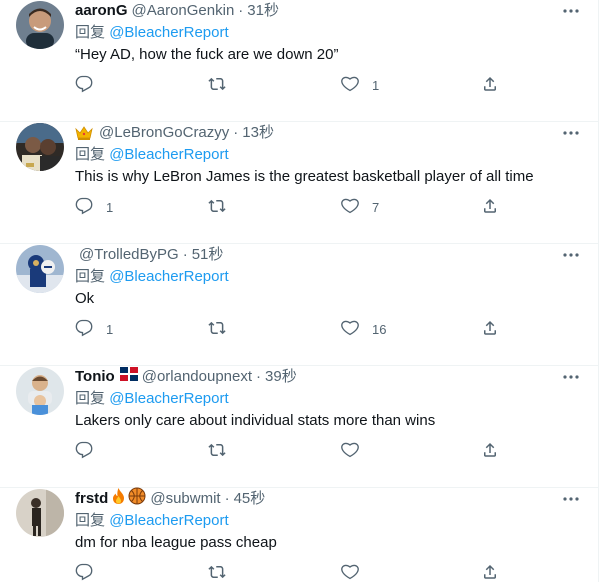 The image size is (603, 582). What do you see at coordinates (183, 11) in the screenshot?
I see `user-handle: @AaronGenkin` at bounding box center [183, 11].